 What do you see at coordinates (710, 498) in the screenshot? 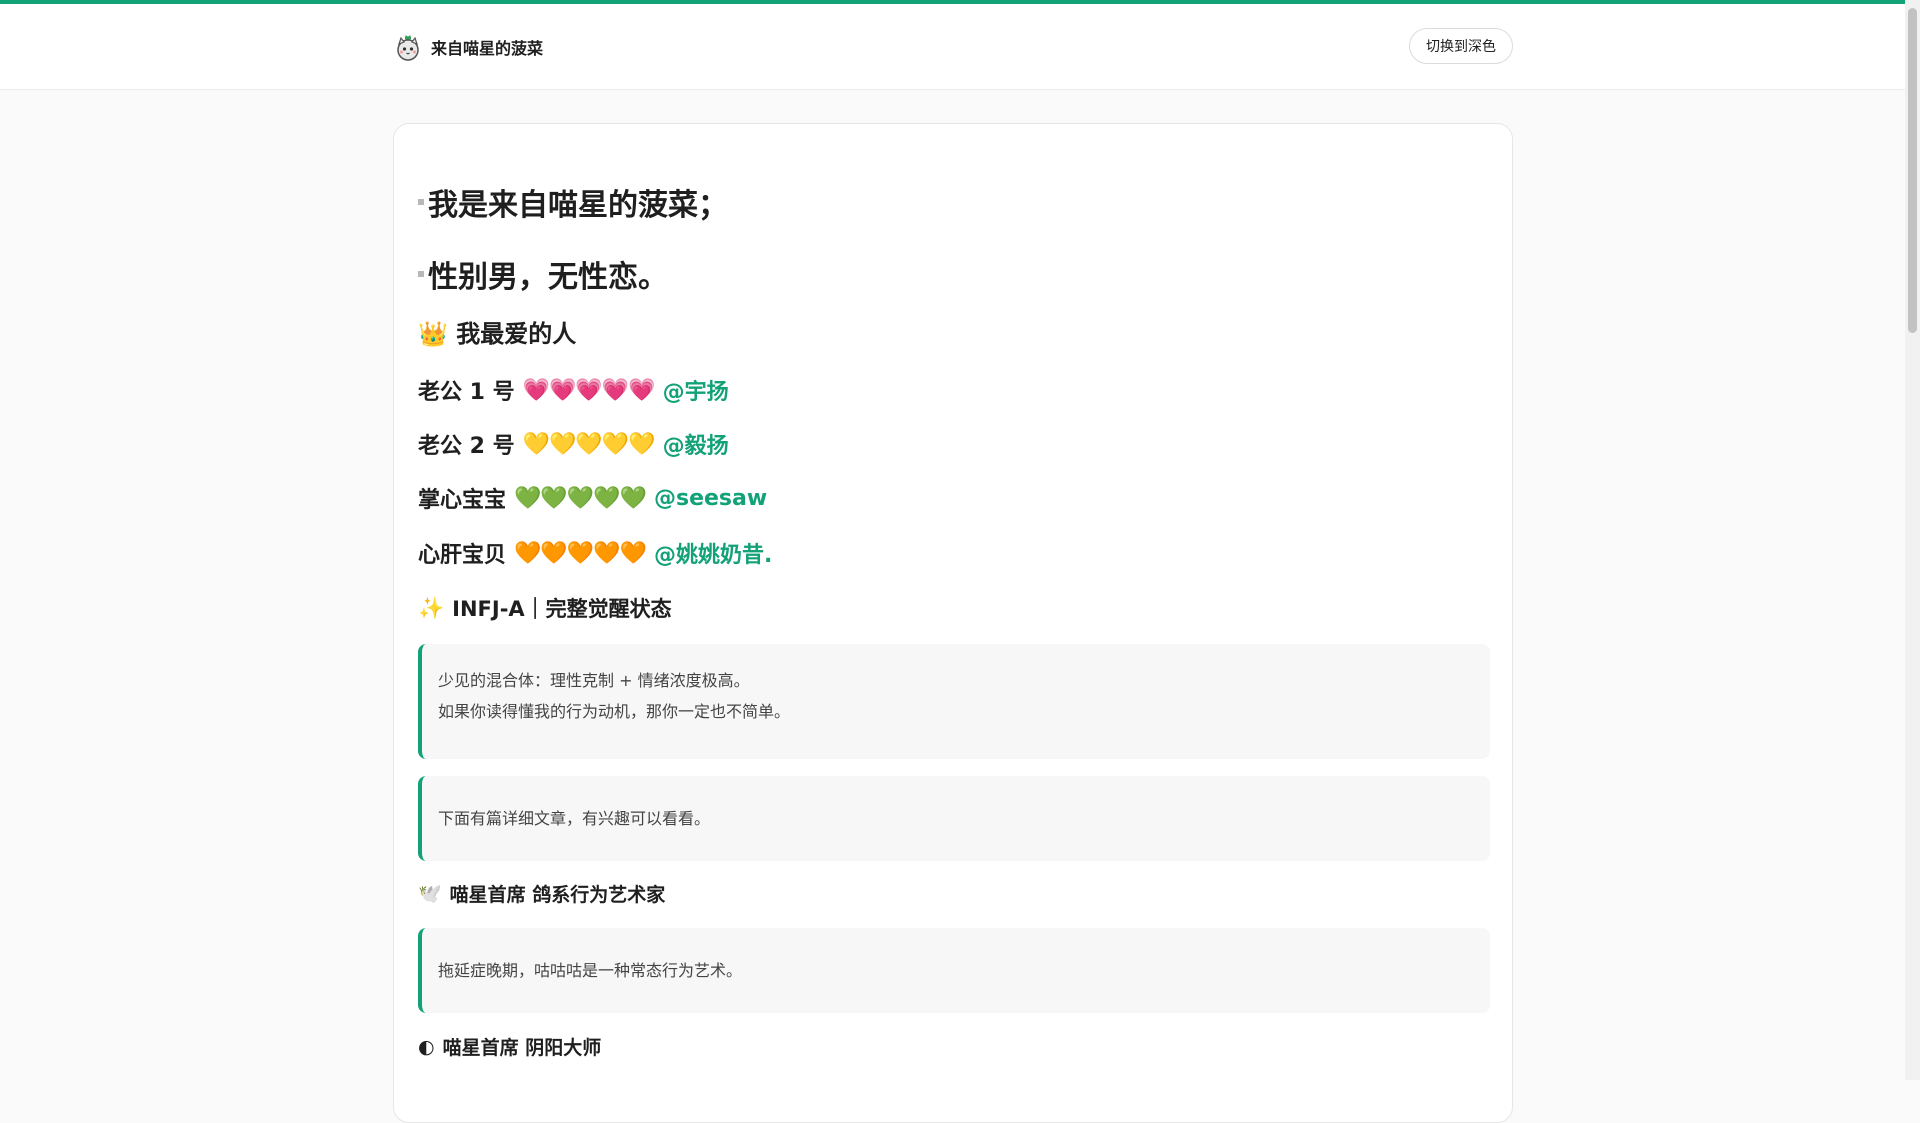
I see `person-handle-link: @seesaw` at bounding box center [710, 498].